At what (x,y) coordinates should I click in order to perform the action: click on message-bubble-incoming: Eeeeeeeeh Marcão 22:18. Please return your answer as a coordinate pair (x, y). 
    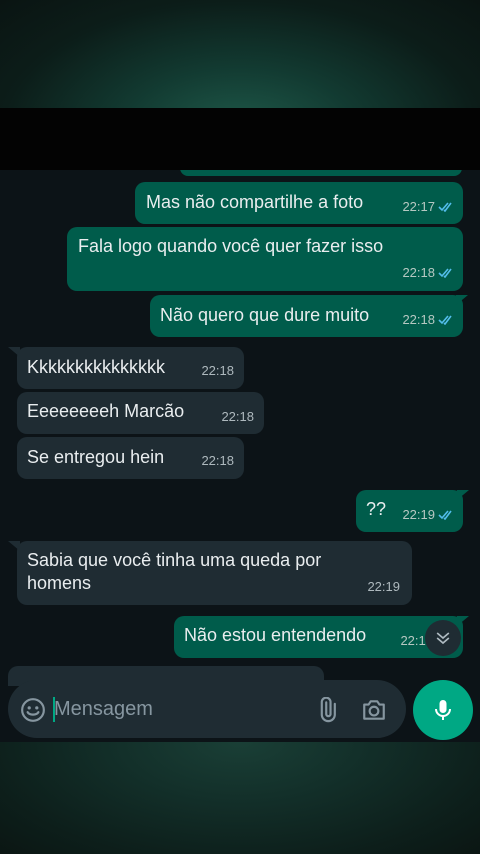
    Looking at the image, I should click on (140, 413).